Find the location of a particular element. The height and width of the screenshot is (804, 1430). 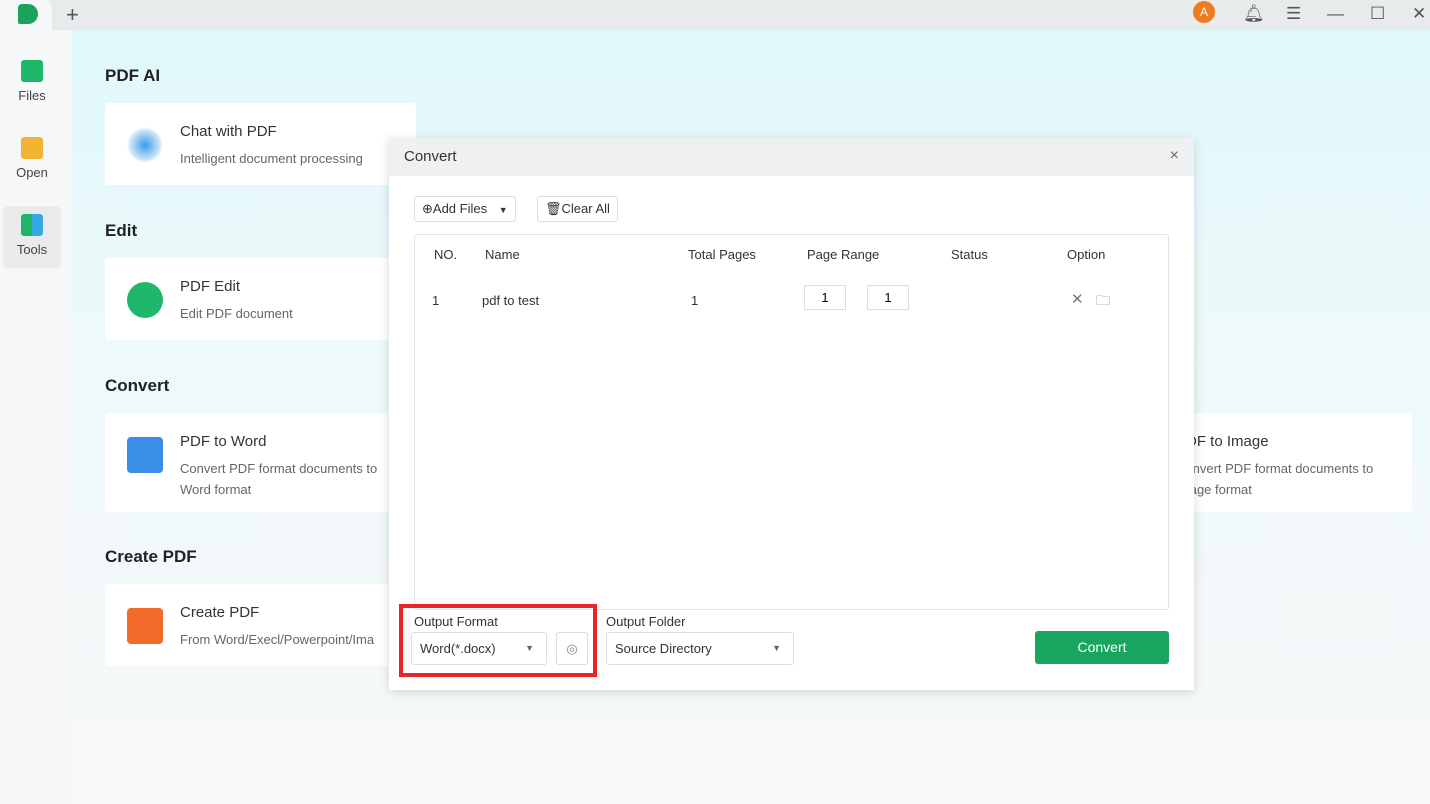

sidebar-item-files: Files is located at coordinates (32, 83).